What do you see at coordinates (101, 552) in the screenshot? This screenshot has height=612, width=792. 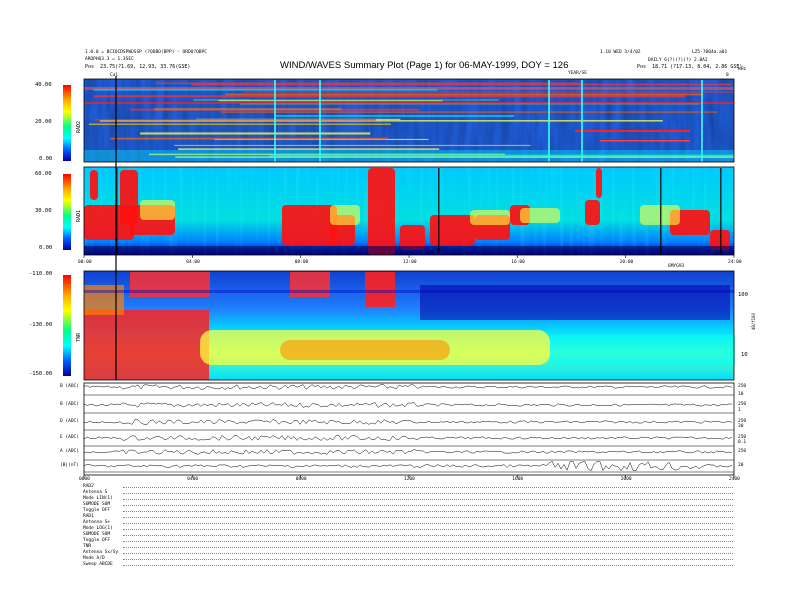 I see `settings-key: Antenna Sx/Sy` at bounding box center [101, 552].